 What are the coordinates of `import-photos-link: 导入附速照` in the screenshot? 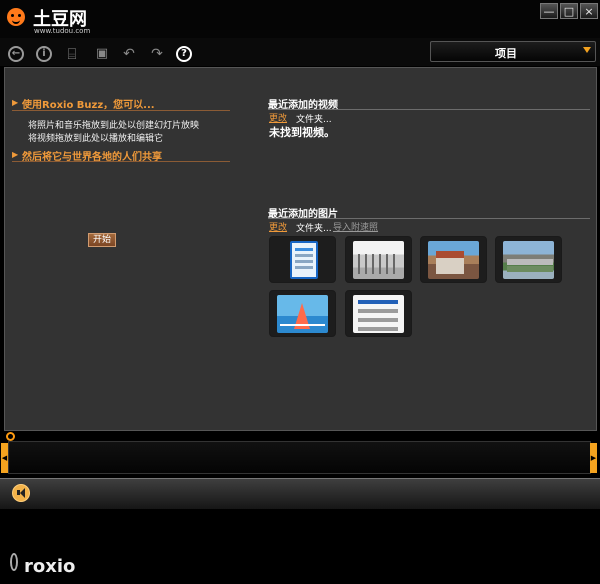 It's located at (355, 226).